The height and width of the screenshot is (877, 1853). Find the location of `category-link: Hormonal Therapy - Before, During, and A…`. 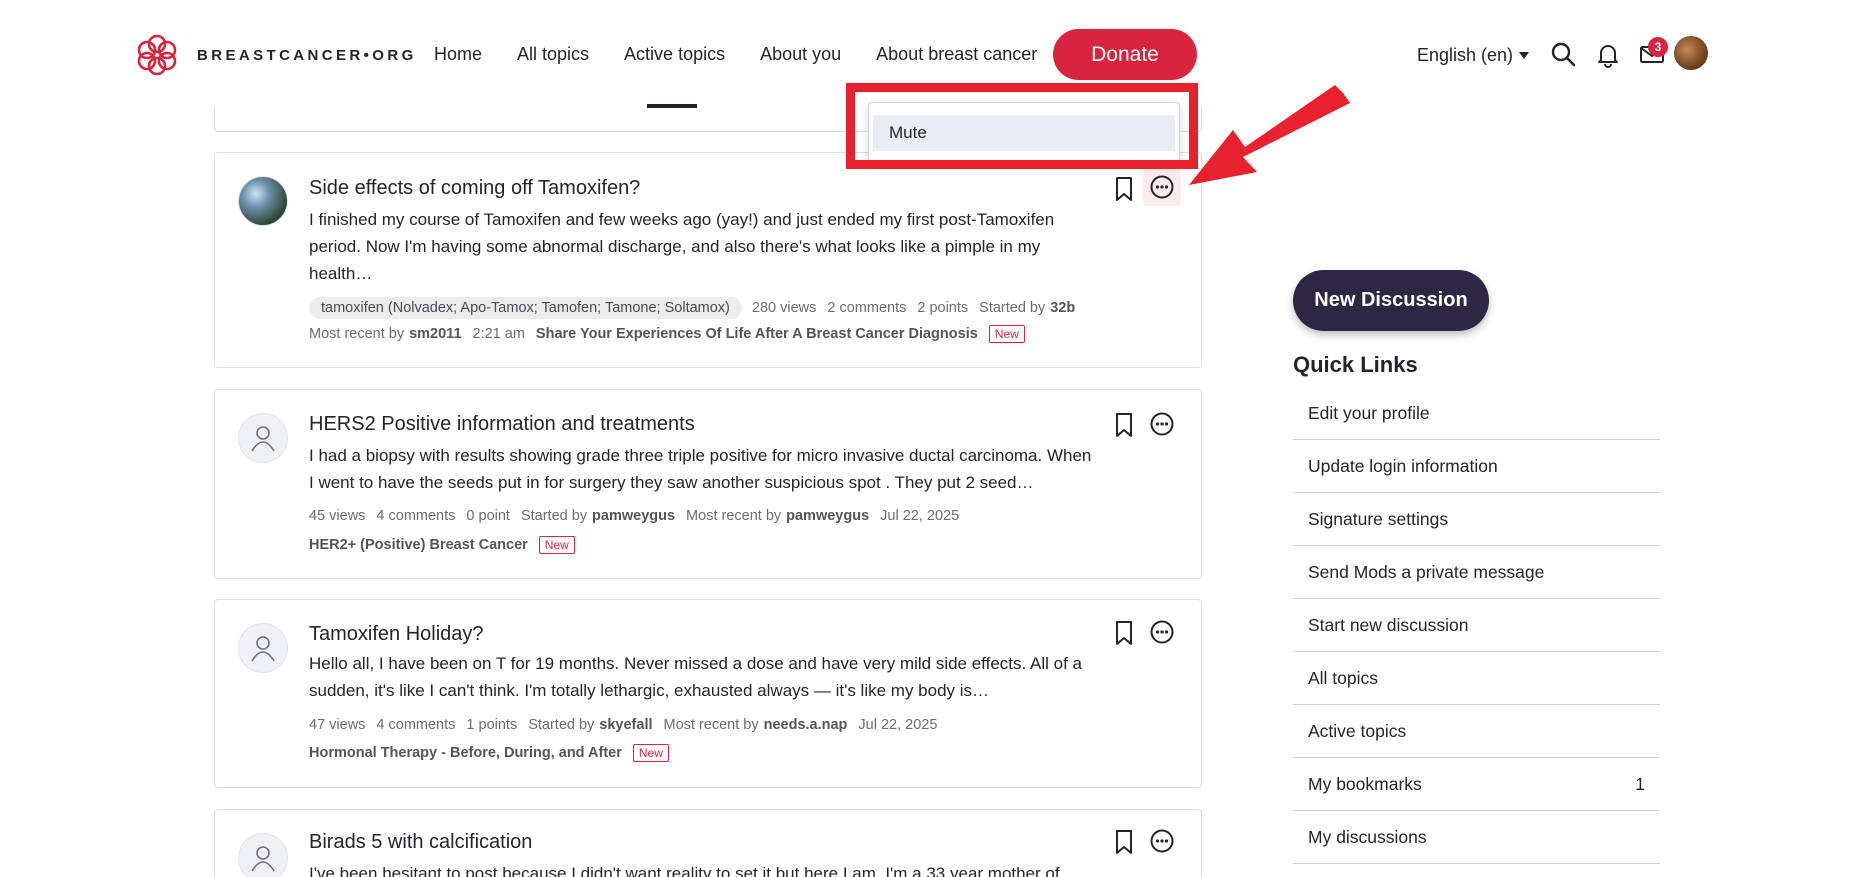

category-link: Hormonal Therapy - Before, During, and A… is located at coordinates (465, 753).